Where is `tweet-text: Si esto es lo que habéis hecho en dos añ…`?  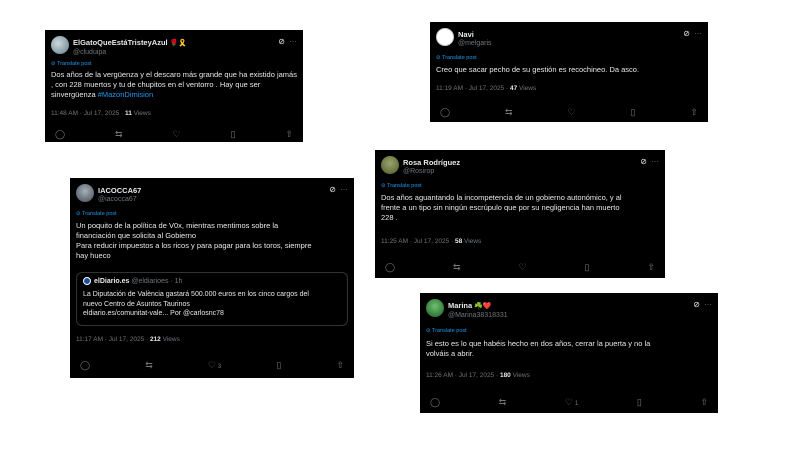 tweet-text: Si esto es lo que habéis hecho en dos añ… is located at coordinates (538, 348).